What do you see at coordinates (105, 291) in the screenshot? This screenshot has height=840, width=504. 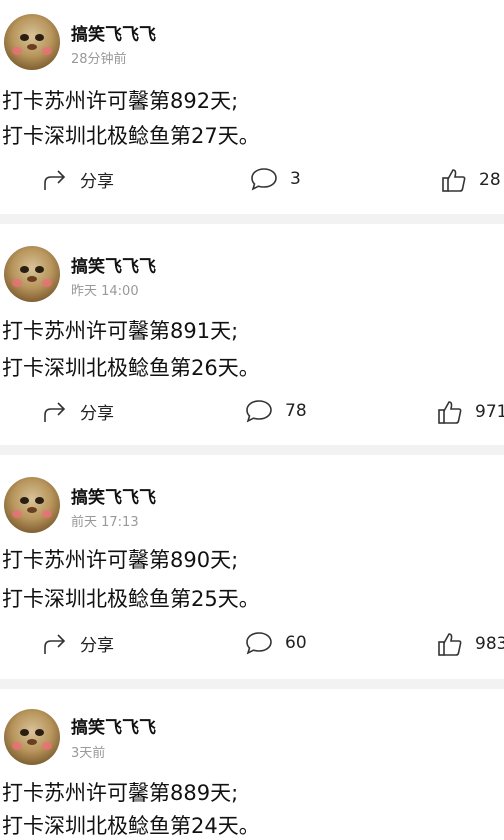 I see `post-time: 昨天 14:00` at bounding box center [105, 291].